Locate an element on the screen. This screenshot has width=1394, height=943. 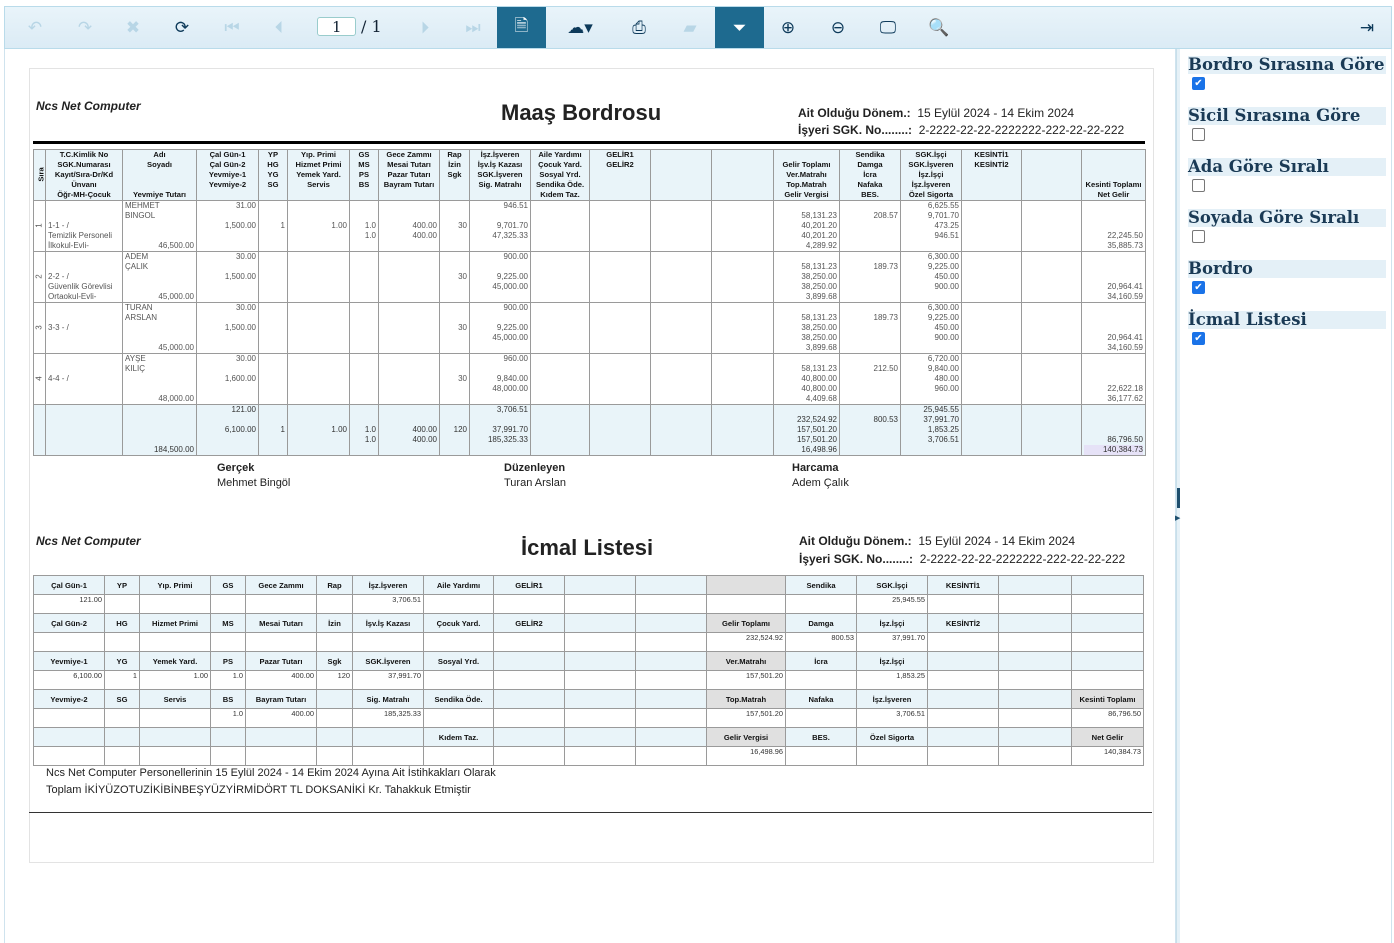
cell-line: 58,131.23 is located at coordinates (819, 368).